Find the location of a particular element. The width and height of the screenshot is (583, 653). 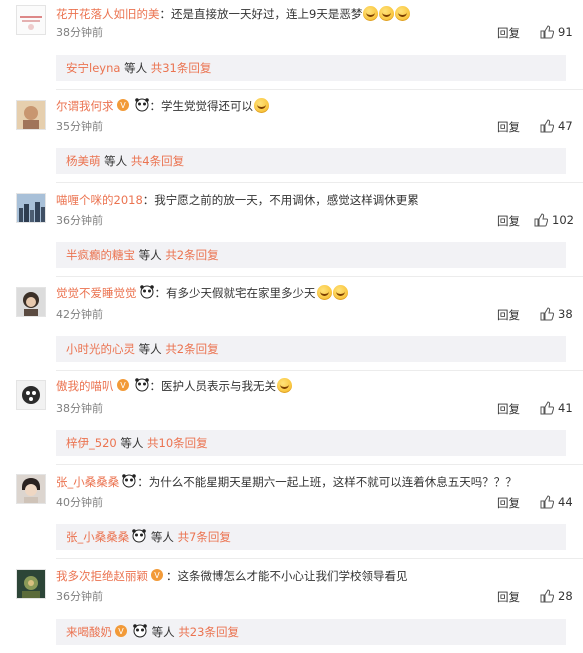

reply-summary: 来喝酸奶 V 等人 共23条回复 is located at coordinates (311, 632).